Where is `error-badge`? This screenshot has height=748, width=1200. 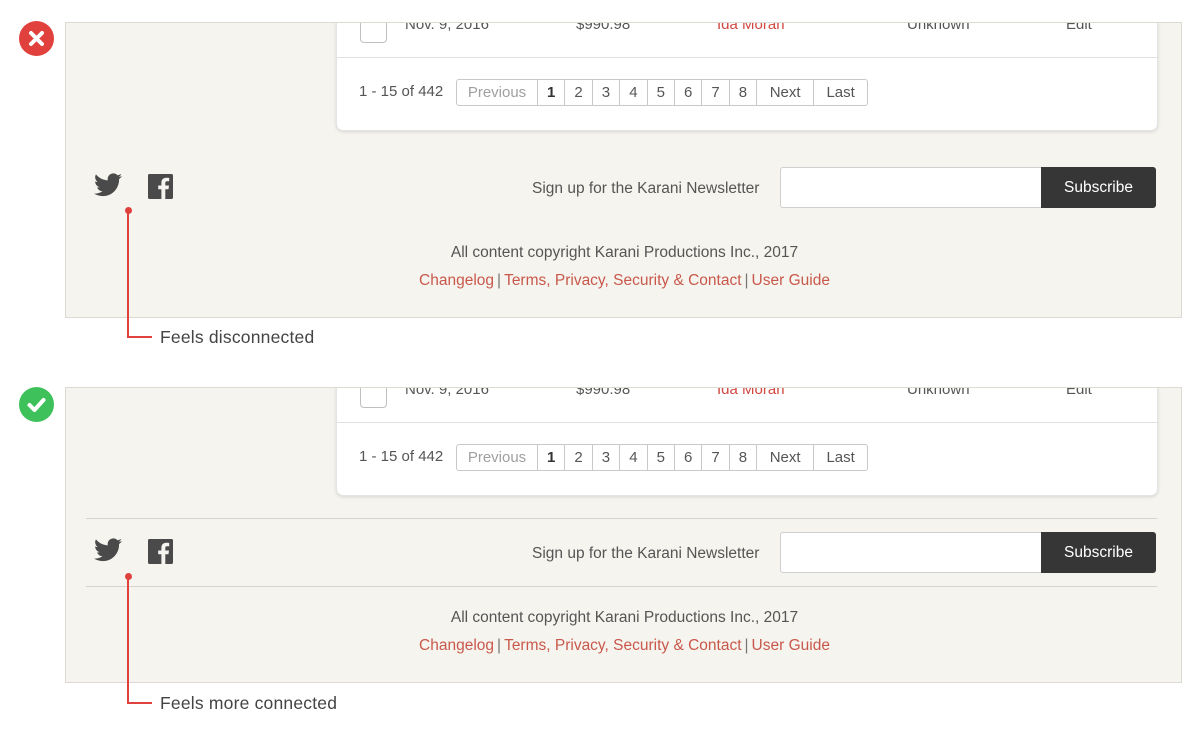 error-badge is located at coordinates (36, 38).